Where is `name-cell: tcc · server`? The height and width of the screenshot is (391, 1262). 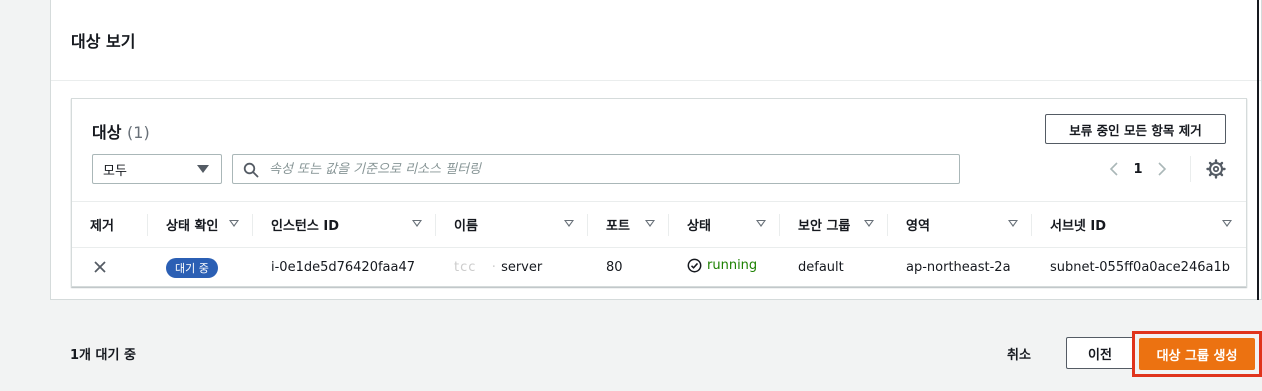
name-cell: tcc · server is located at coordinates (512, 268).